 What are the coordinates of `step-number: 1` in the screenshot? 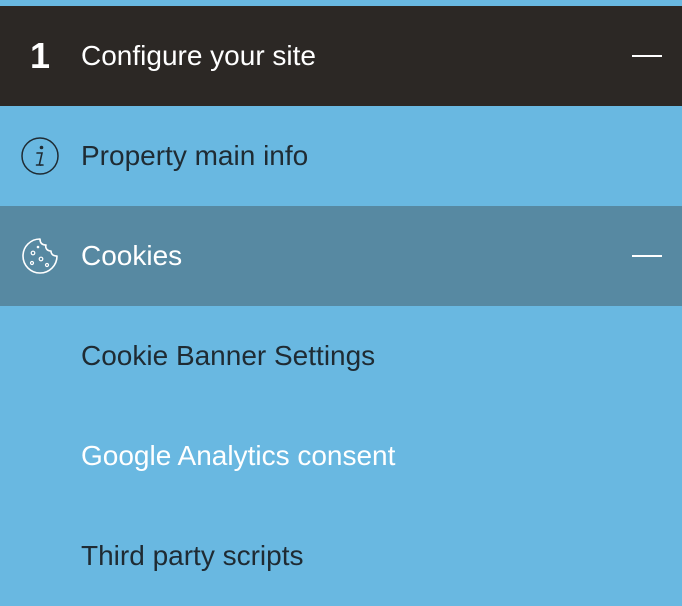 It's located at (40, 55).